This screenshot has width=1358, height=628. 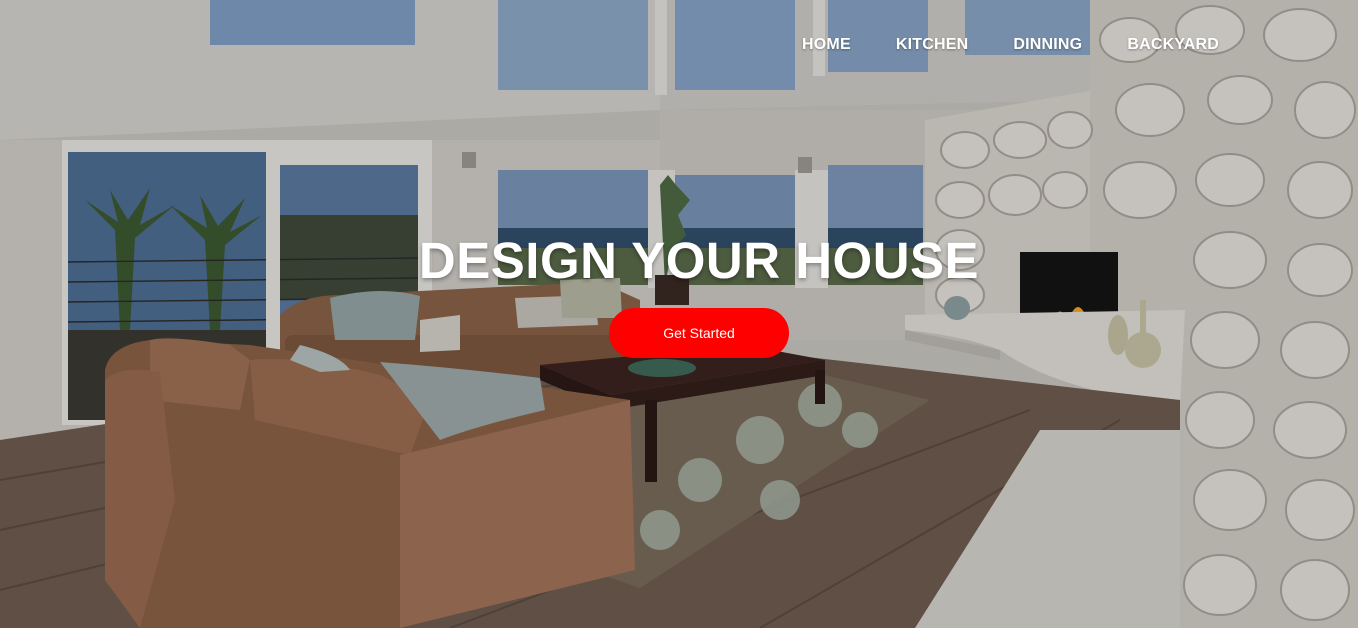 I want to click on nav-item-home: HOME, so click(x=826, y=45).